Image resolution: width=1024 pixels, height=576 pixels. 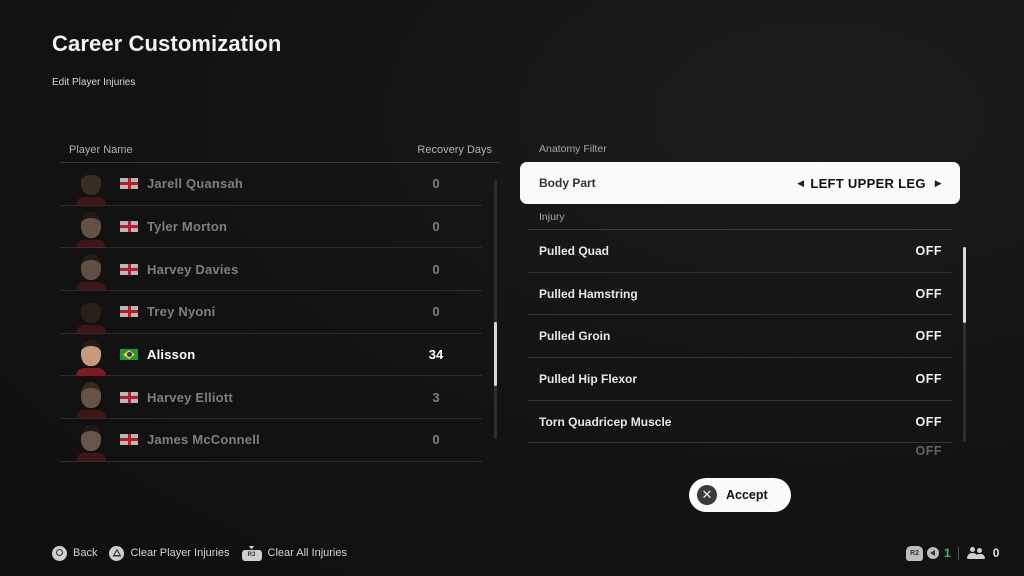 What do you see at coordinates (271, 355) in the screenshot?
I see `player-row: Alisson 34` at bounding box center [271, 355].